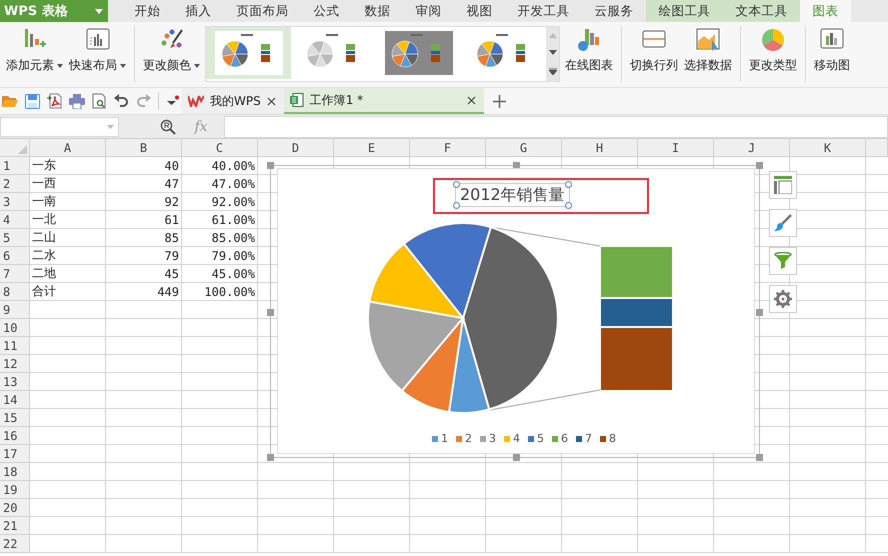  I want to click on row-header: 20, so click(15, 508).